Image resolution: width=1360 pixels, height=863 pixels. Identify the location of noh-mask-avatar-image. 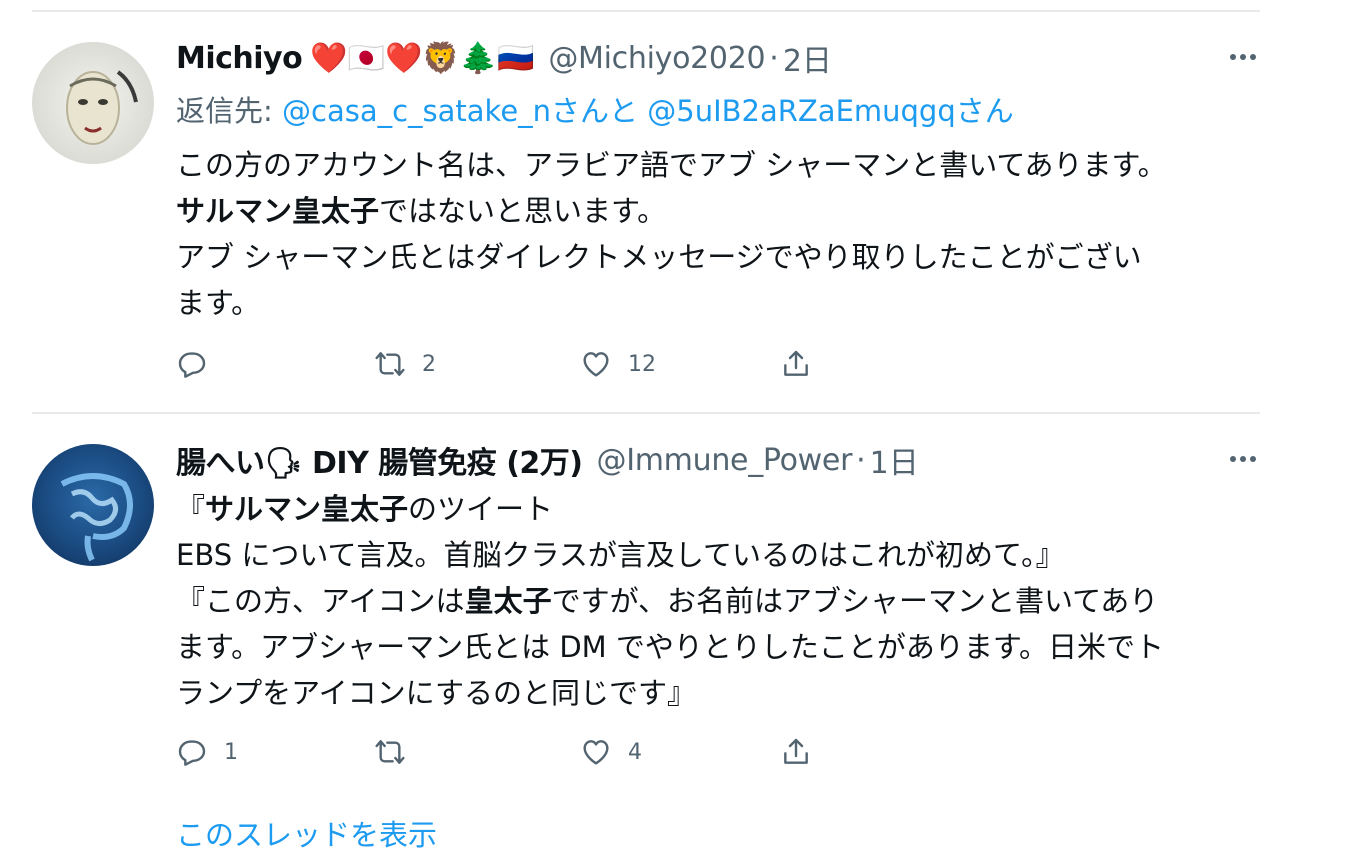
(102, 107).